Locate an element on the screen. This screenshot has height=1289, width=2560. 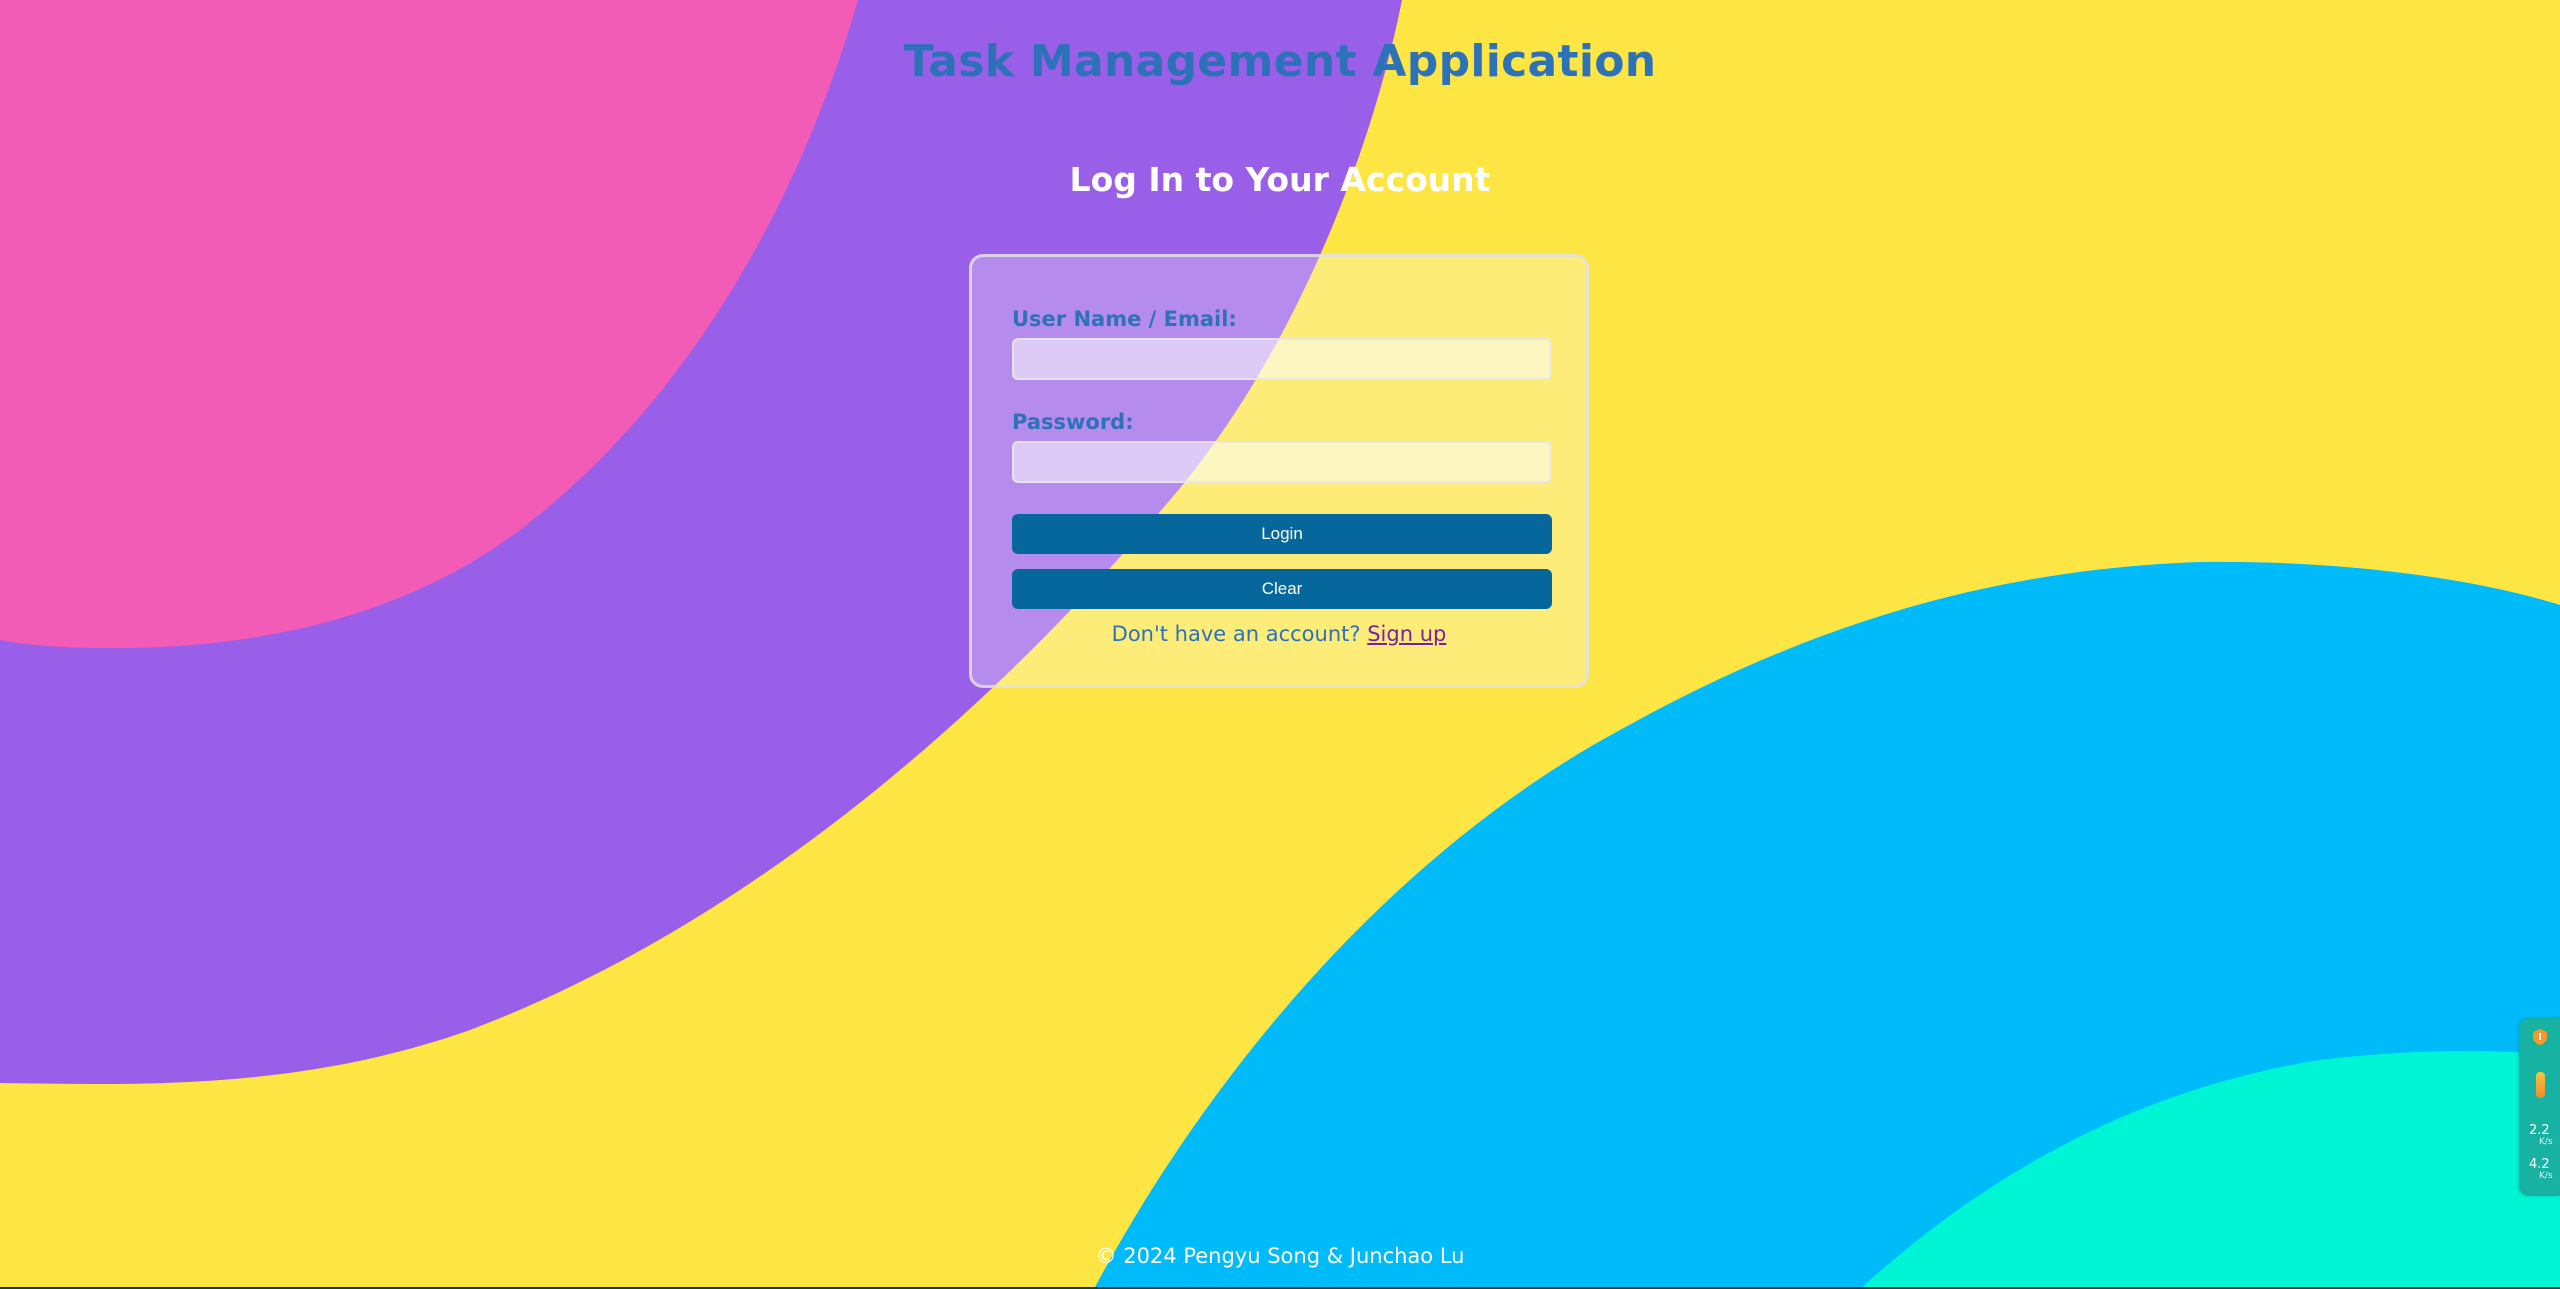
download-speed: 4.2 is located at coordinates (2539, 1164).